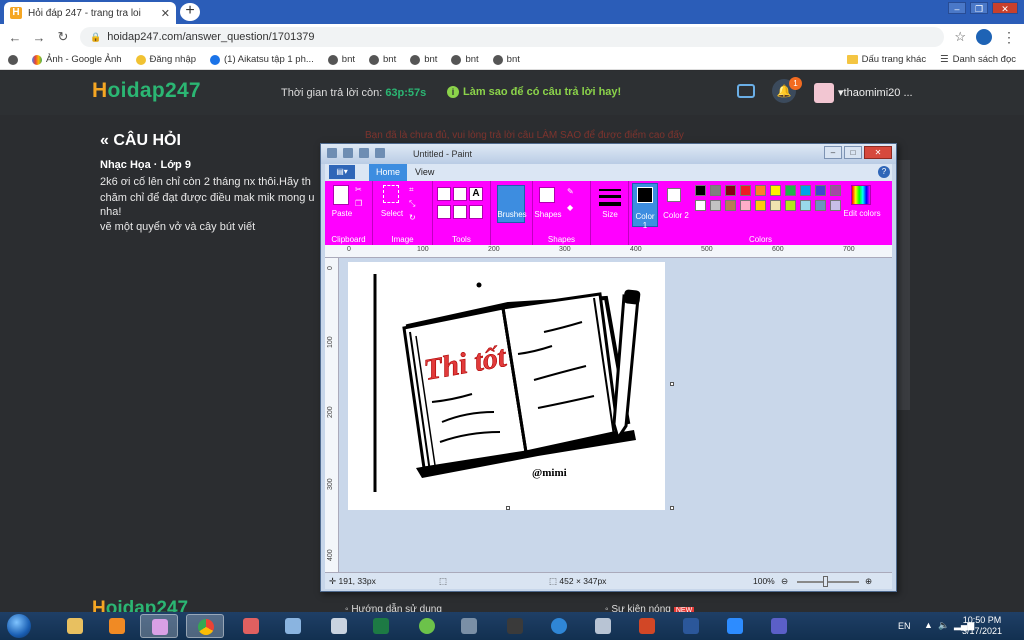 Image resolution: width=1024 pixels, height=640 pixels. I want to click on resize-icon: ⤡, so click(412, 204).